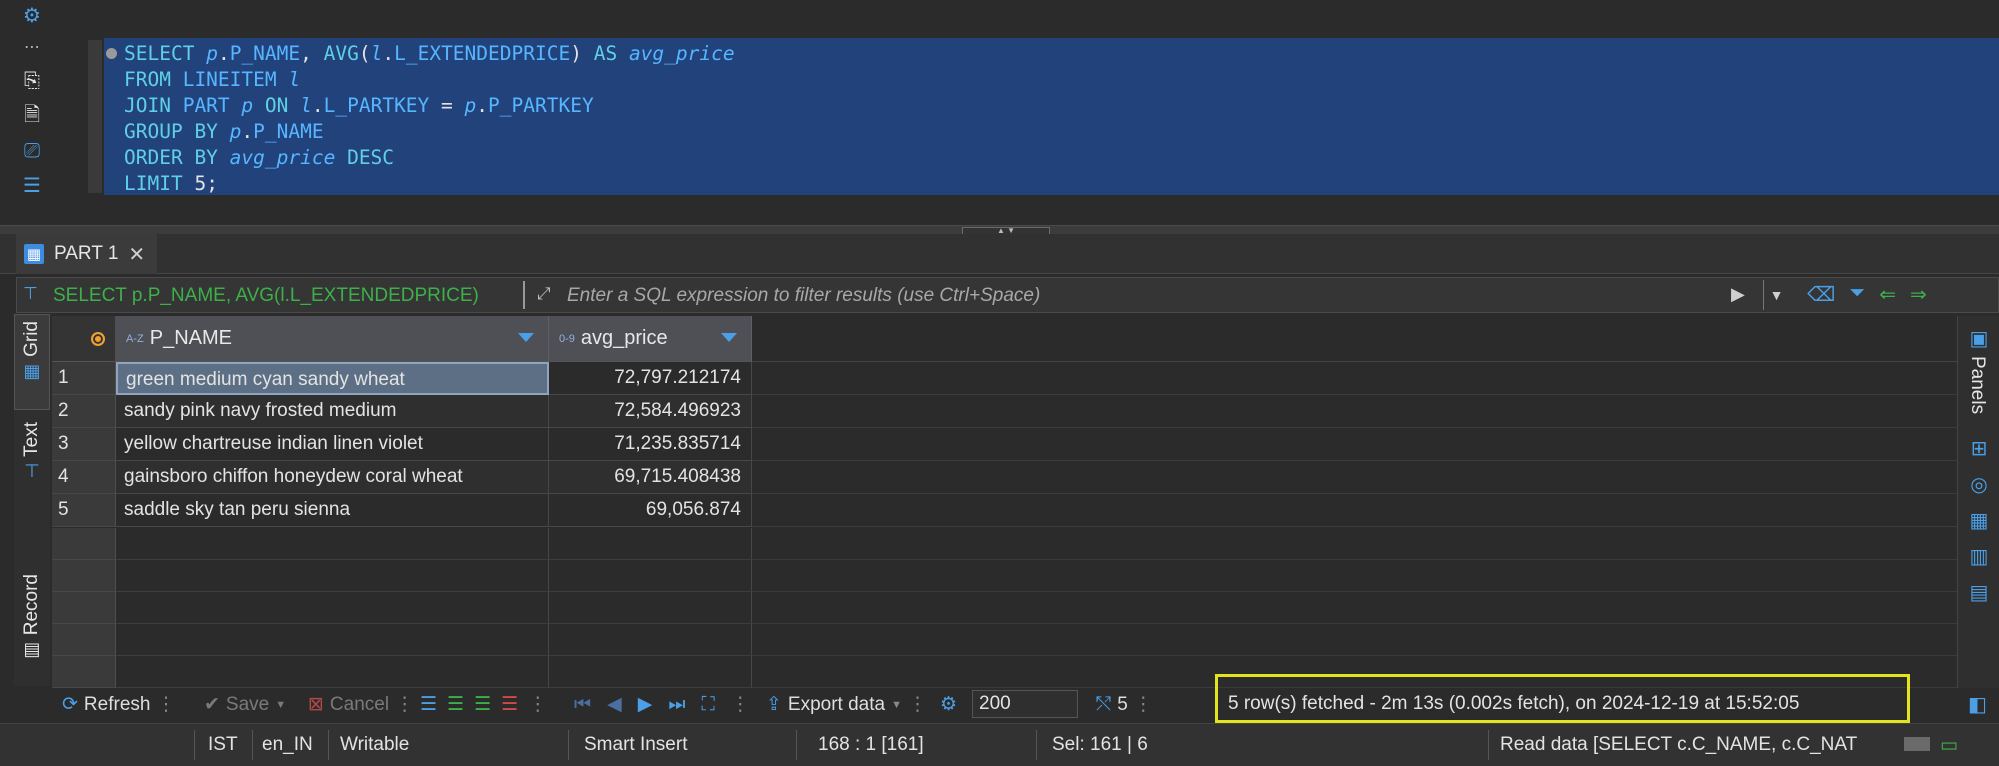 This screenshot has width=1999, height=766. Describe the element at coordinates (332, 339) in the screenshot. I see `column-header-p-name: A-Z P_NAME` at that location.